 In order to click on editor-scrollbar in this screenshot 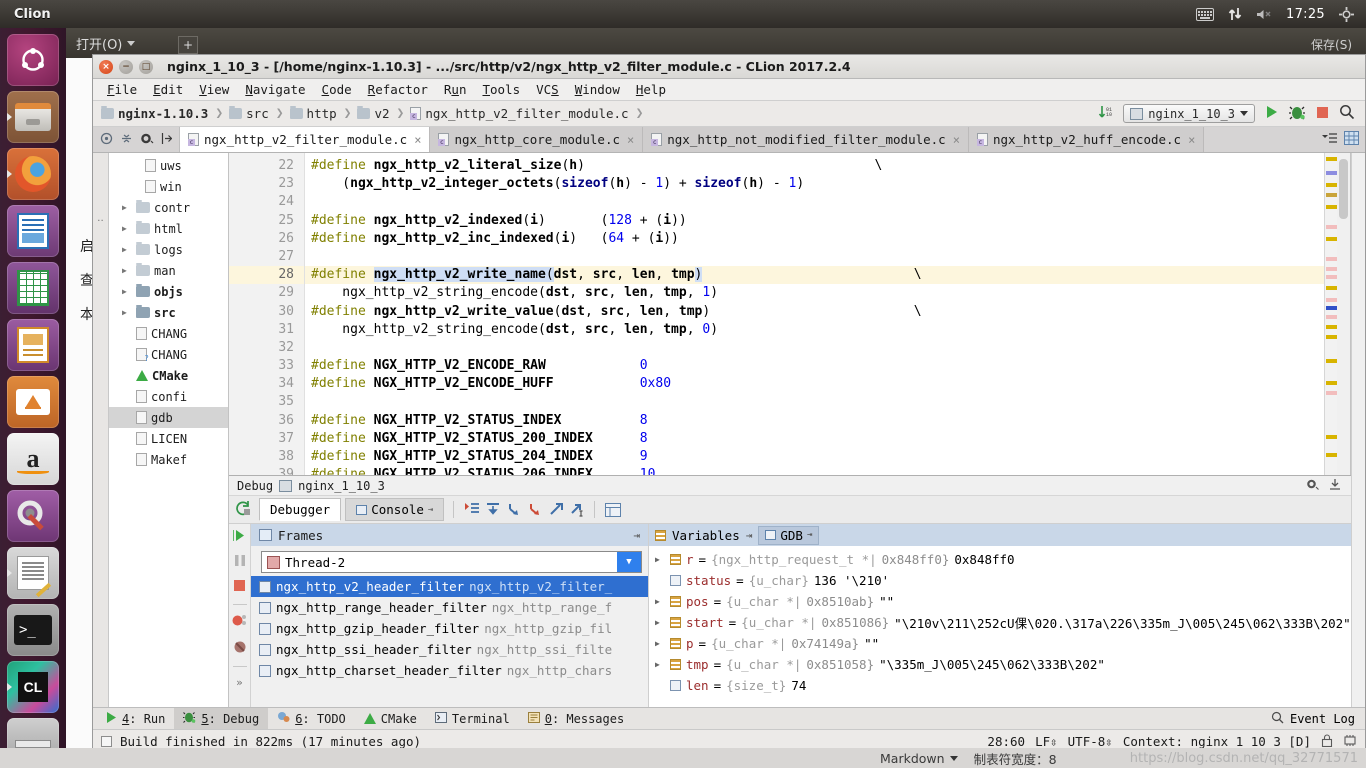, I will do `click(1343, 314)`.